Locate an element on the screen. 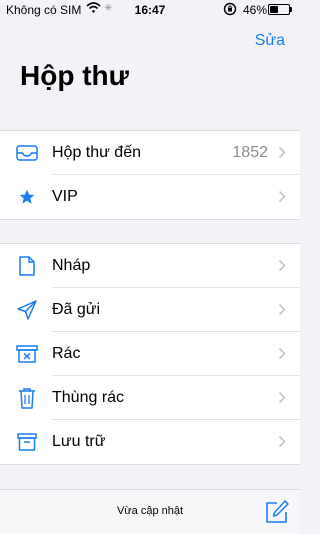 This screenshot has height=534, width=320. bottom-toolbar: Vừa cập nhật is located at coordinates (150, 511).